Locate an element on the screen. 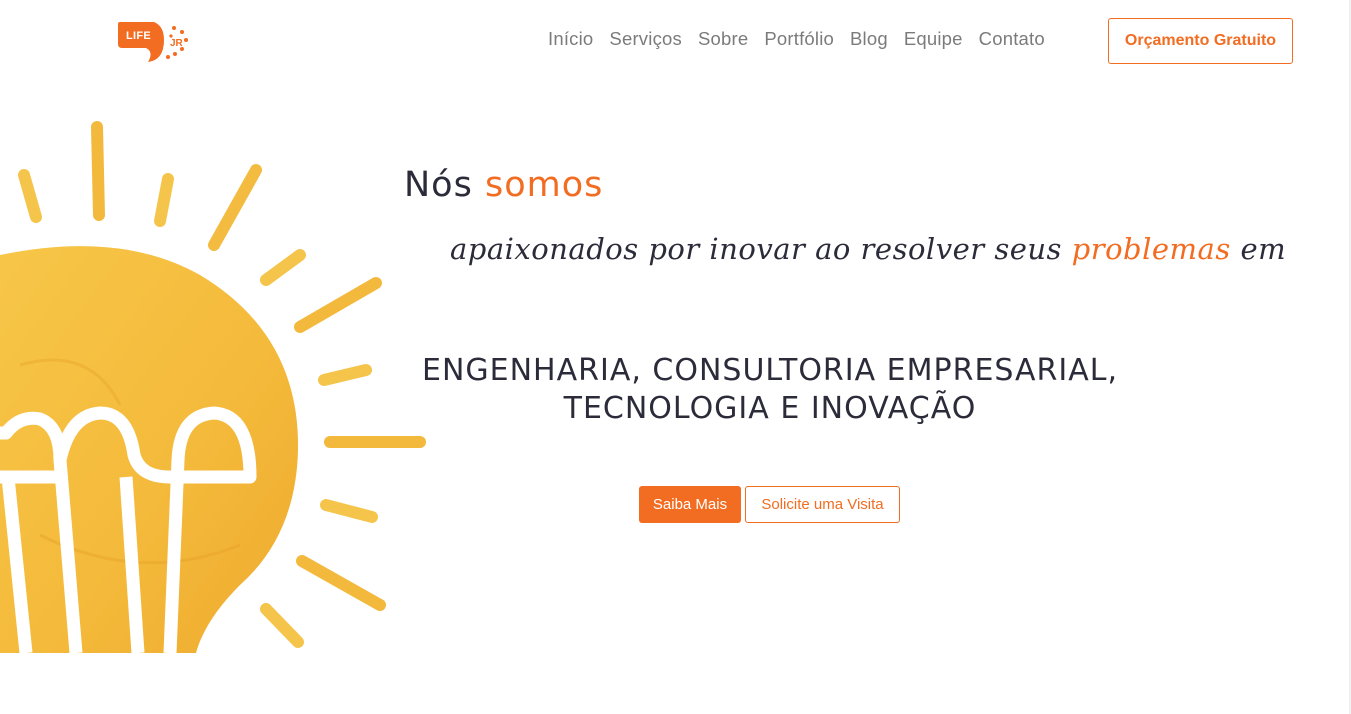 The image size is (1351, 714). nav-item-blog: Blog is located at coordinates (869, 39).